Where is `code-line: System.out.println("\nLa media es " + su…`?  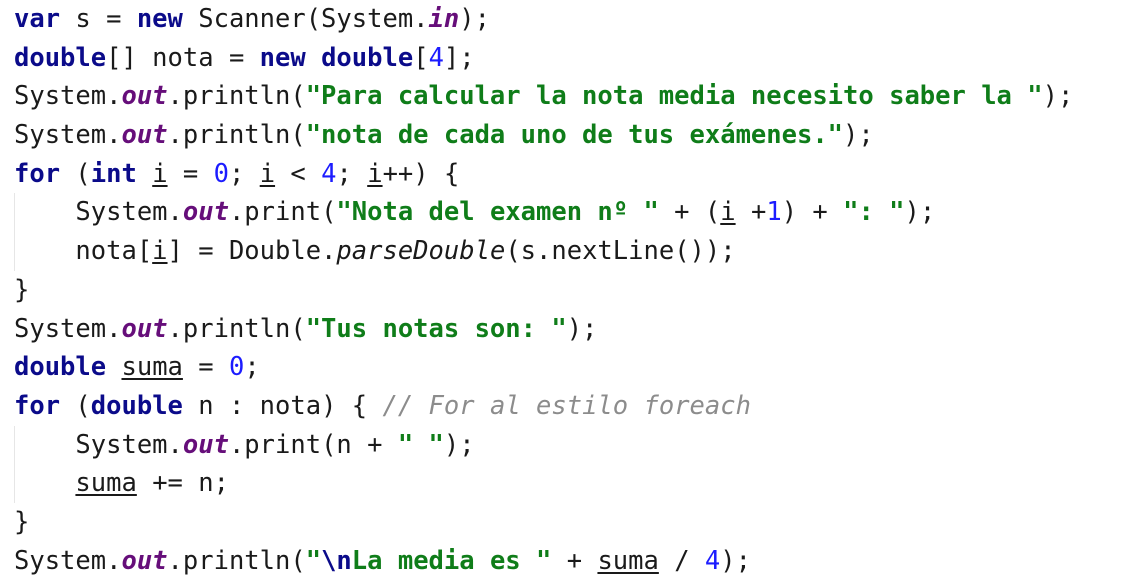 code-line: System.out.println("\nLa media es " + su… is located at coordinates (563, 561).